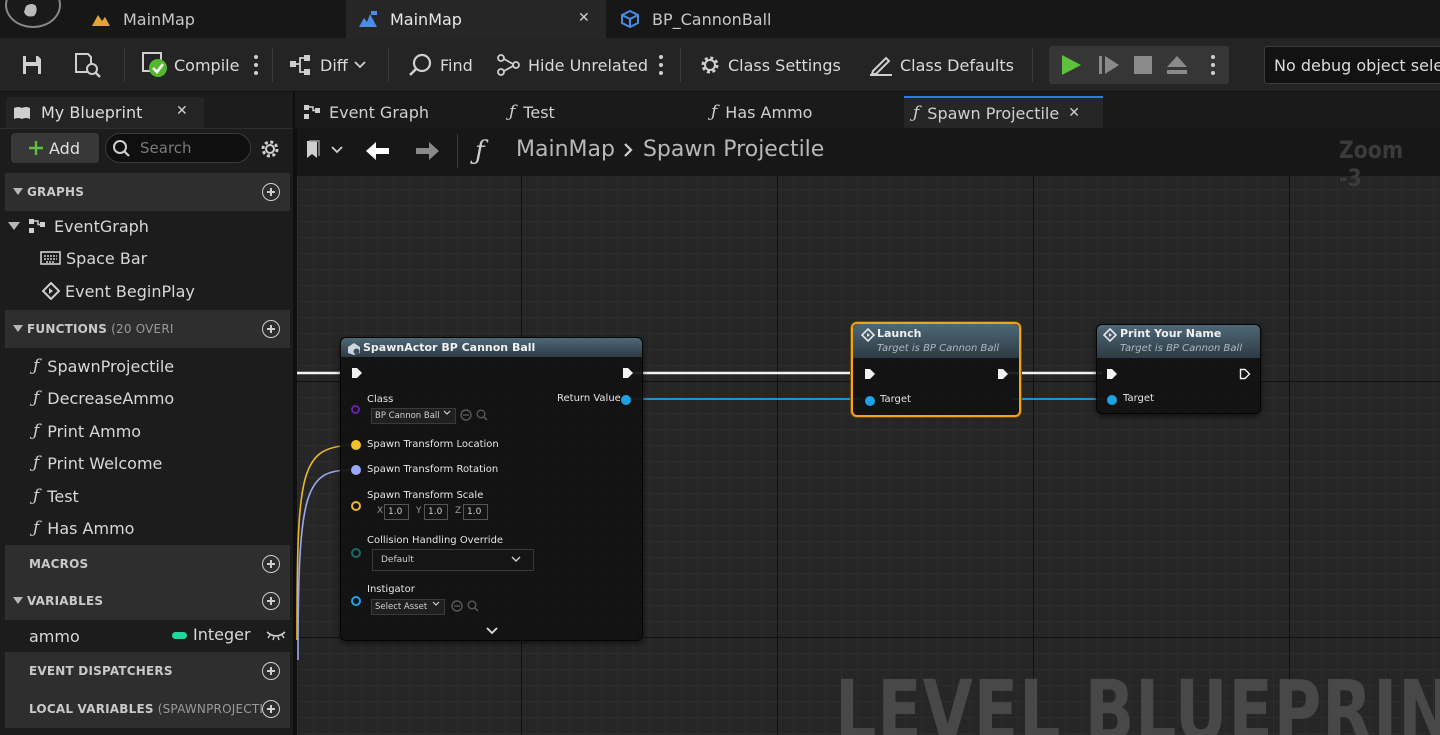 The height and width of the screenshot is (735, 1440). What do you see at coordinates (733, 149) in the screenshot?
I see `breadcrumb-current: Spawn Projectile` at bounding box center [733, 149].